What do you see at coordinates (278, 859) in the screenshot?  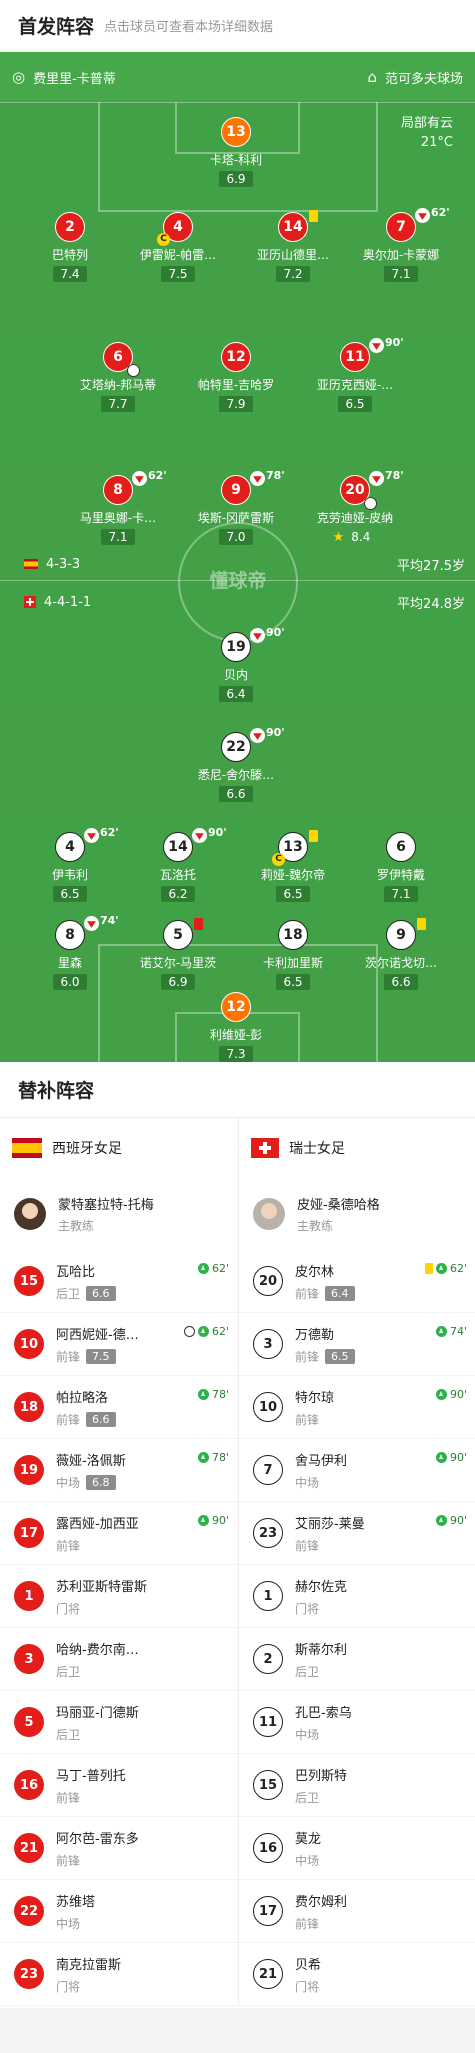 I see `captain-badge-icon: C` at bounding box center [278, 859].